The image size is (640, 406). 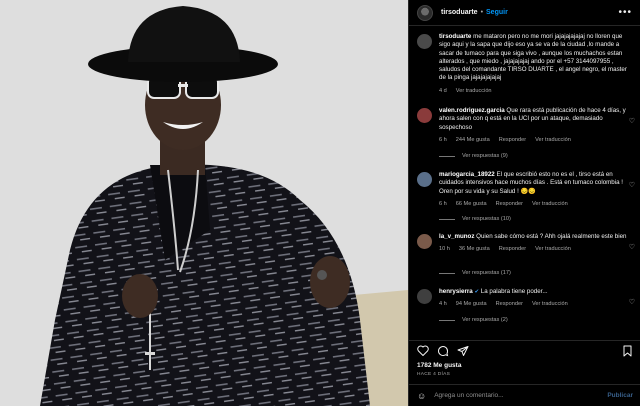 I want to click on comment-likes: 36 Me gusta, so click(x=474, y=249).